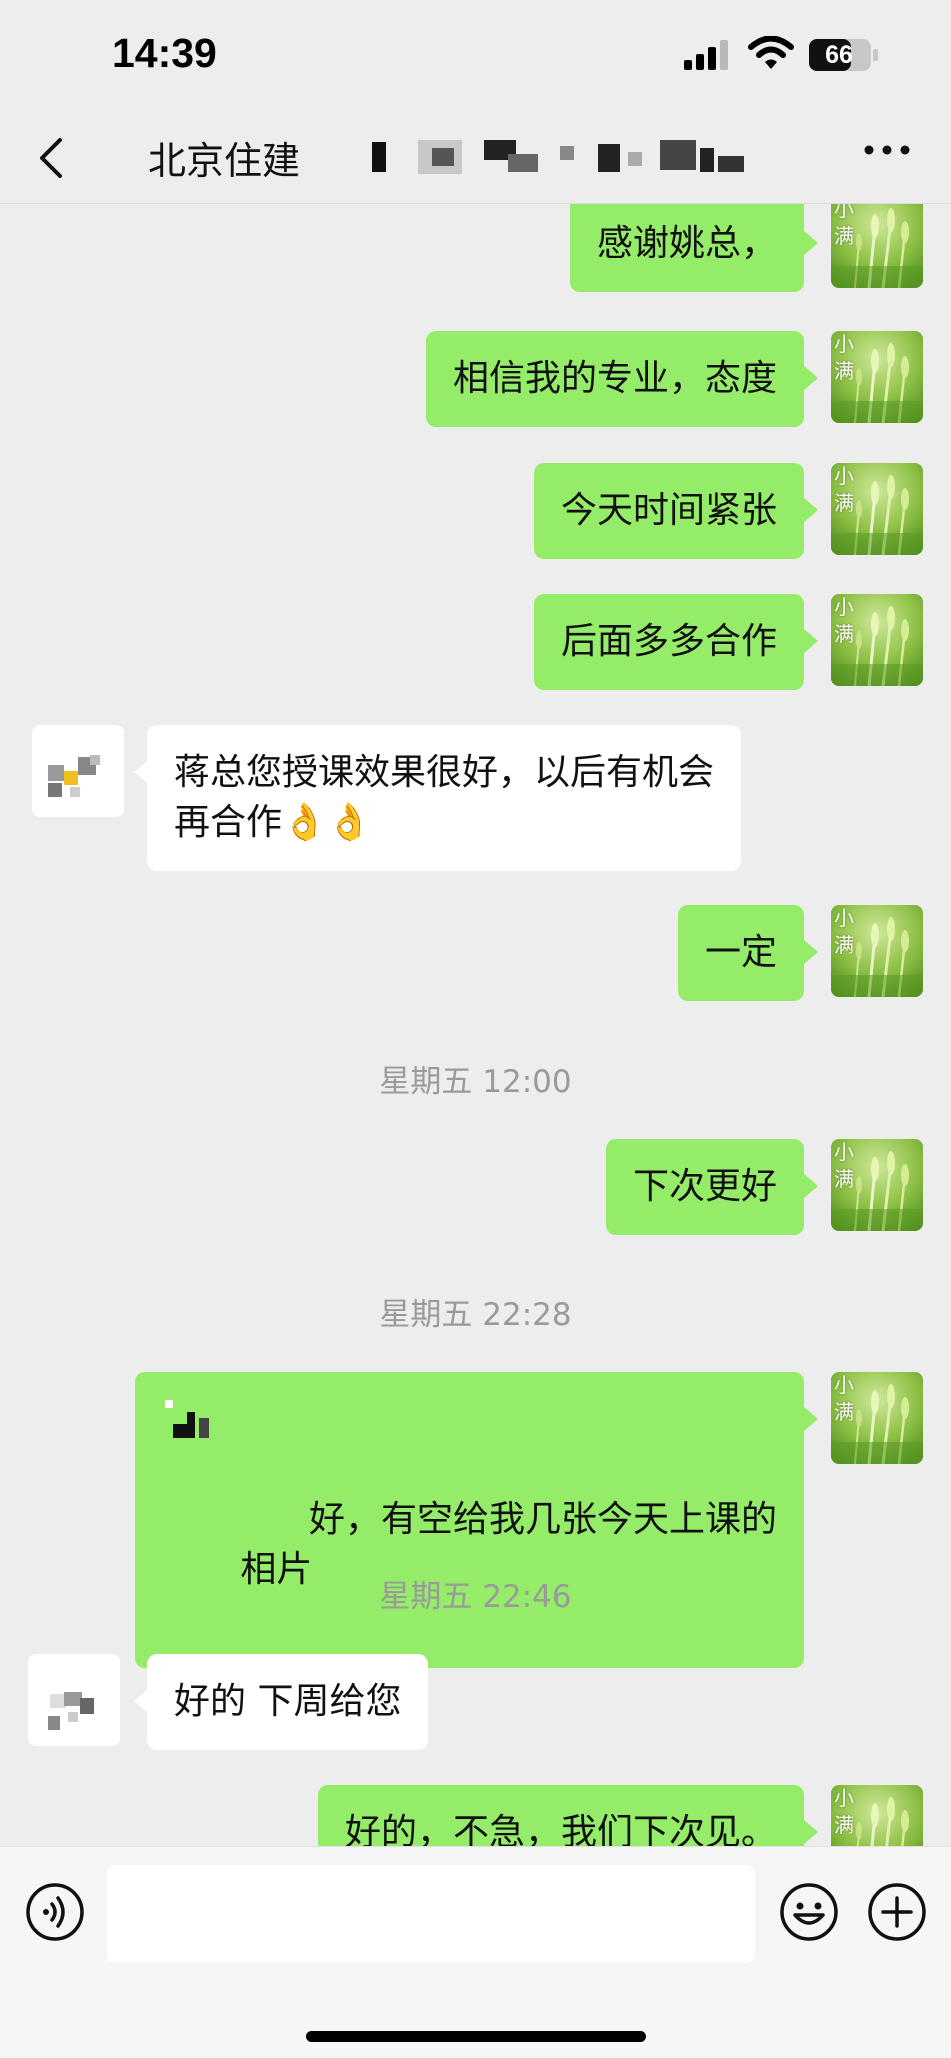 The width and height of the screenshot is (951, 2058). What do you see at coordinates (475, 1082) in the screenshot?
I see `timestamp: 星期五 12:00` at bounding box center [475, 1082].